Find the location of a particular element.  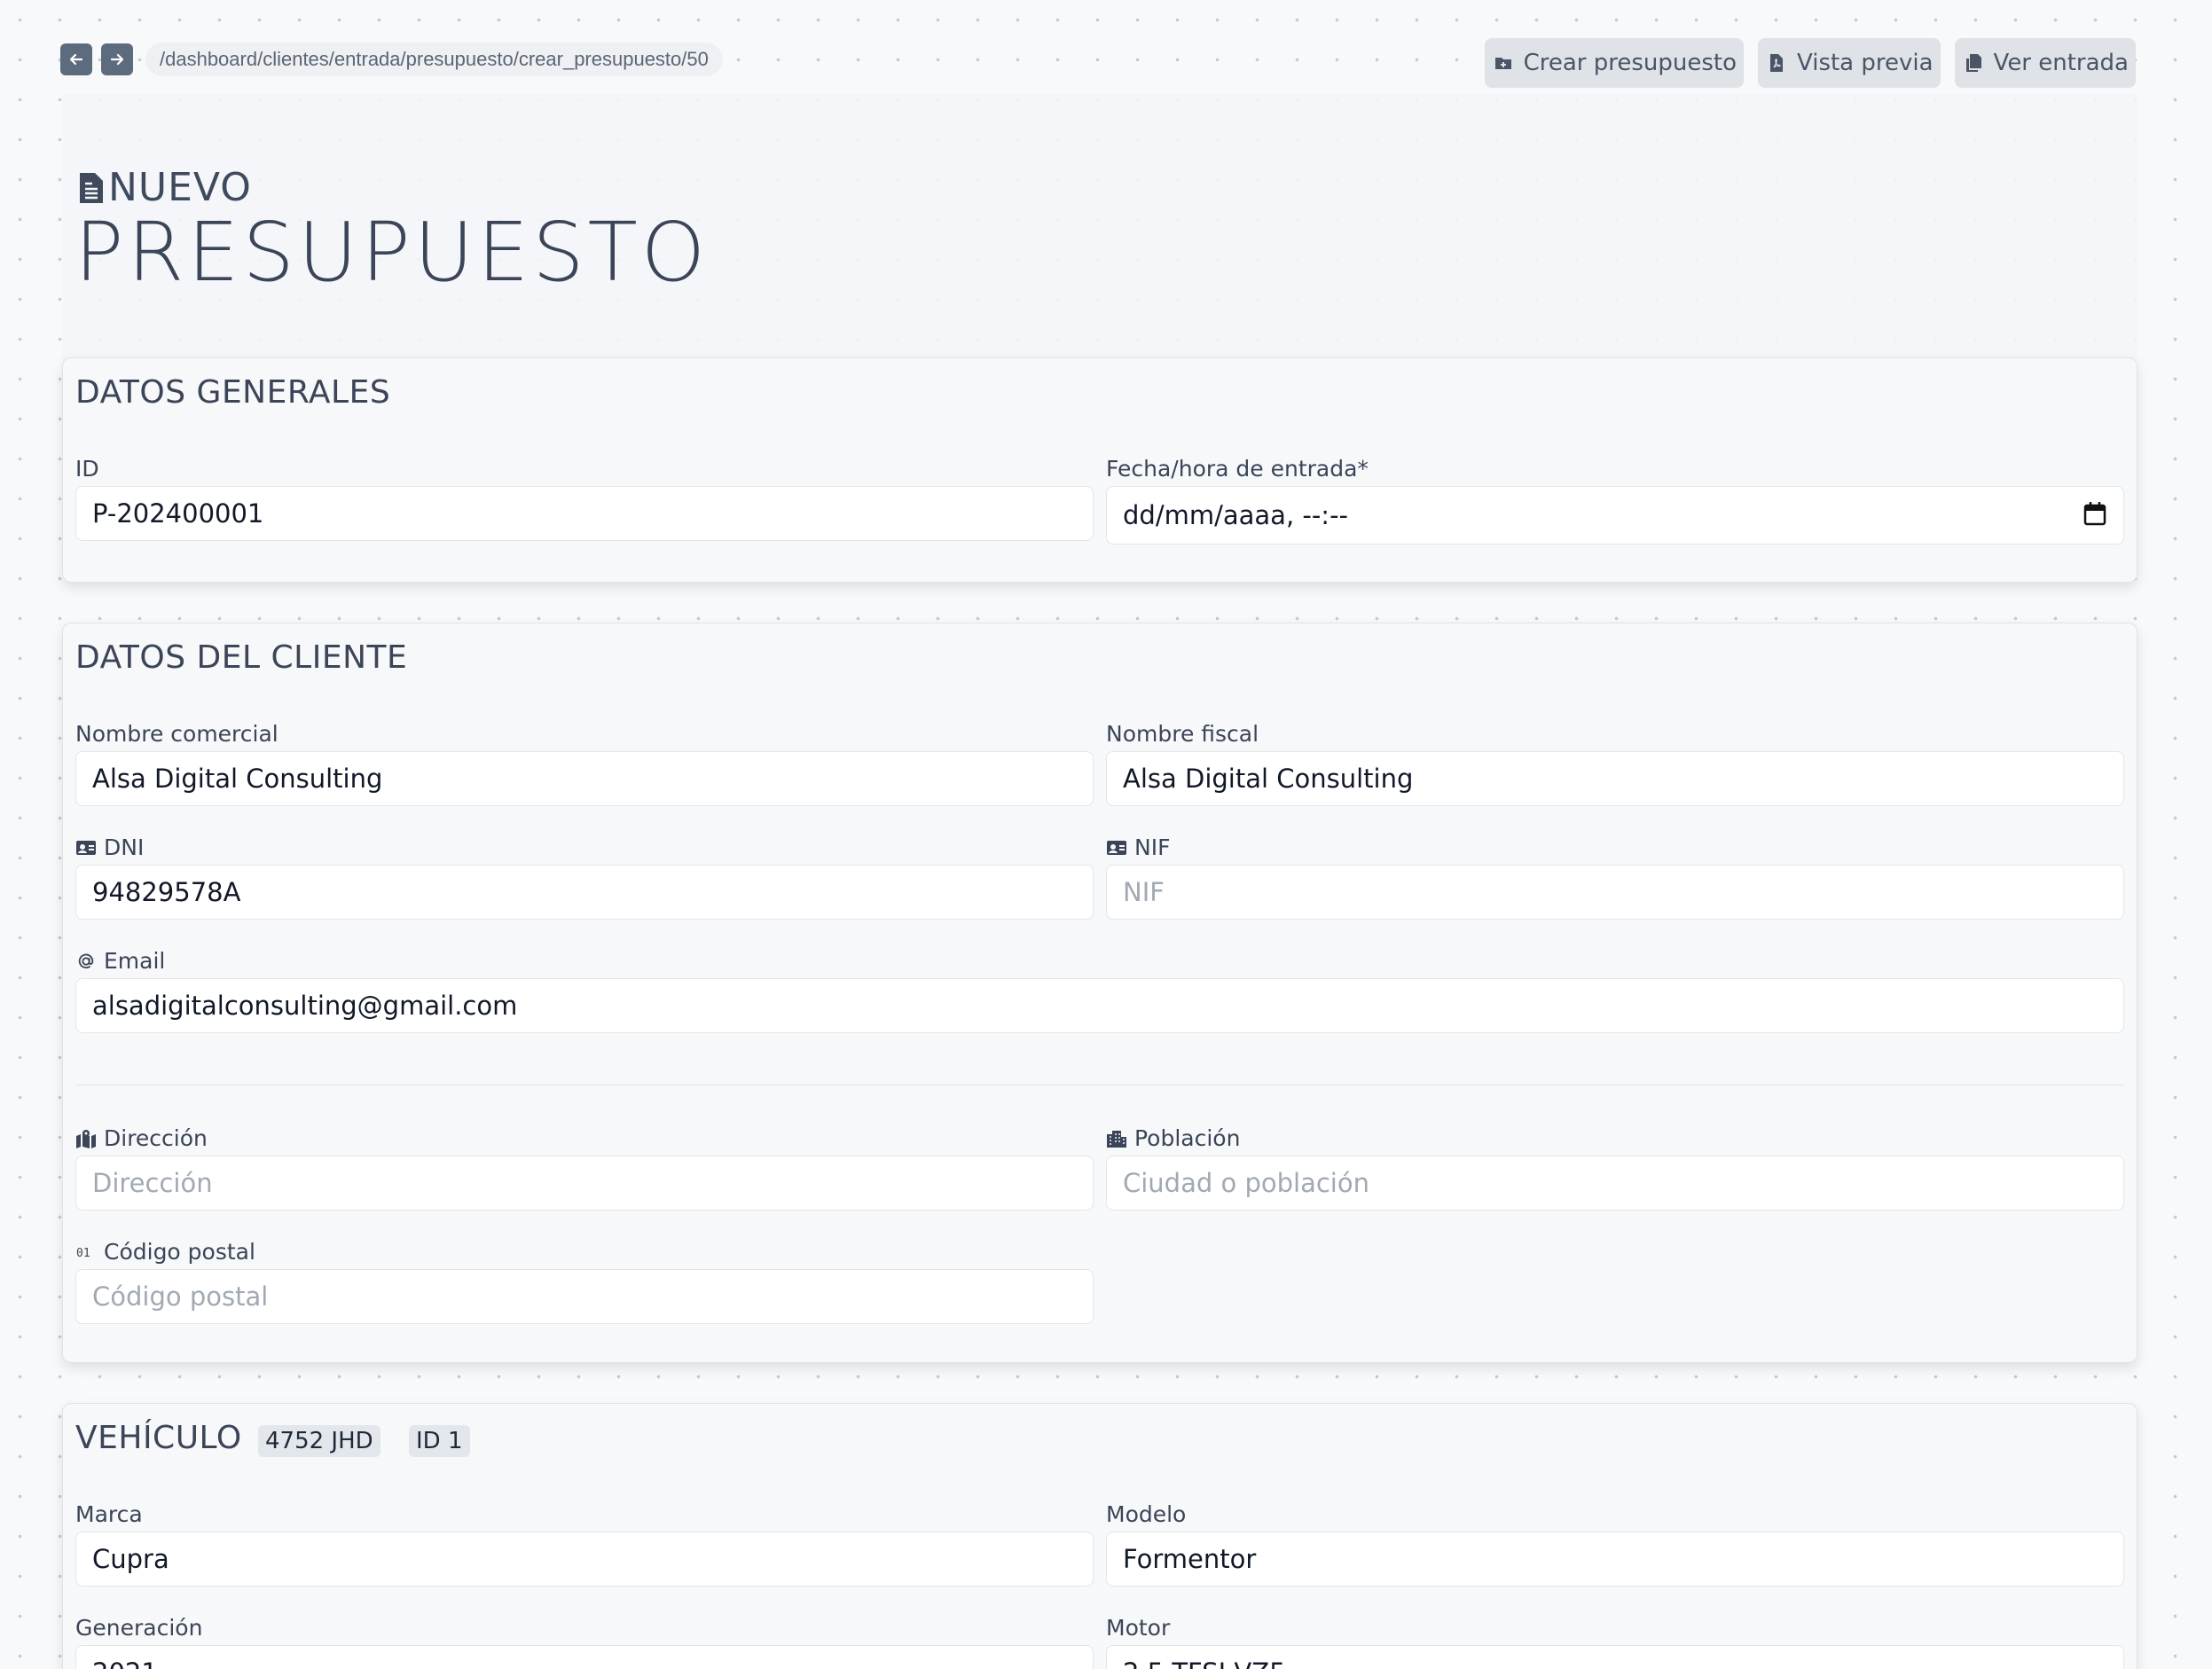

entry-date-wrapper is located at coordinates (1615, 515).